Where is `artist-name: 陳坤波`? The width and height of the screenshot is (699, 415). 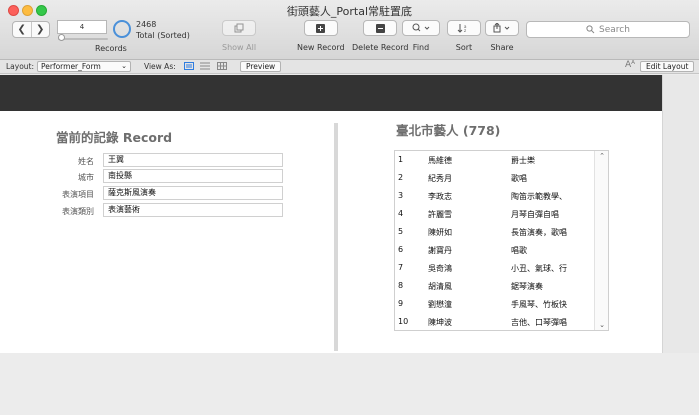 artist-name: 陳坤波 is located at coordinates (440, 322).